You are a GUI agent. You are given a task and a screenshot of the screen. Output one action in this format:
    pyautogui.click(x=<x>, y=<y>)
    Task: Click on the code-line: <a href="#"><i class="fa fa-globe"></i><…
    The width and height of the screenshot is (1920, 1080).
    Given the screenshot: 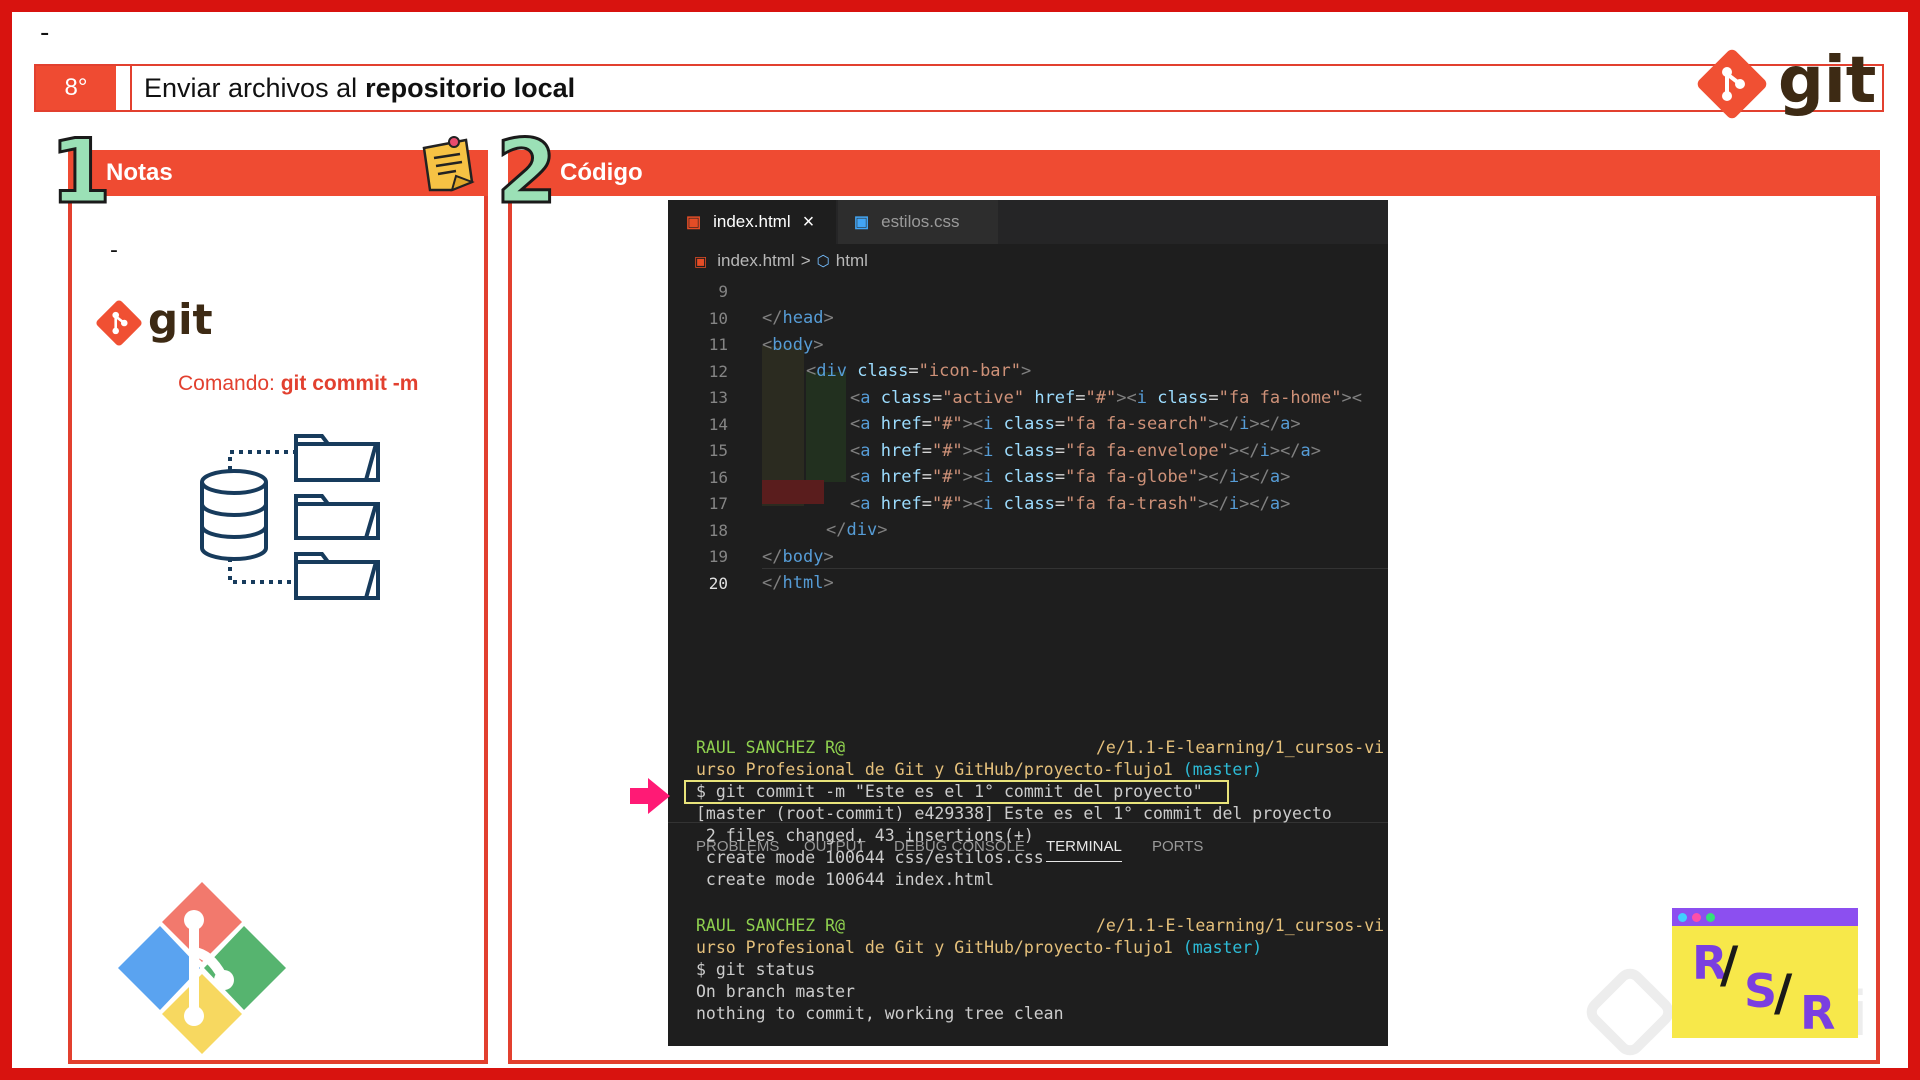 What is the action you would take?
    pyautogui.click(x=1070, y=477)
    